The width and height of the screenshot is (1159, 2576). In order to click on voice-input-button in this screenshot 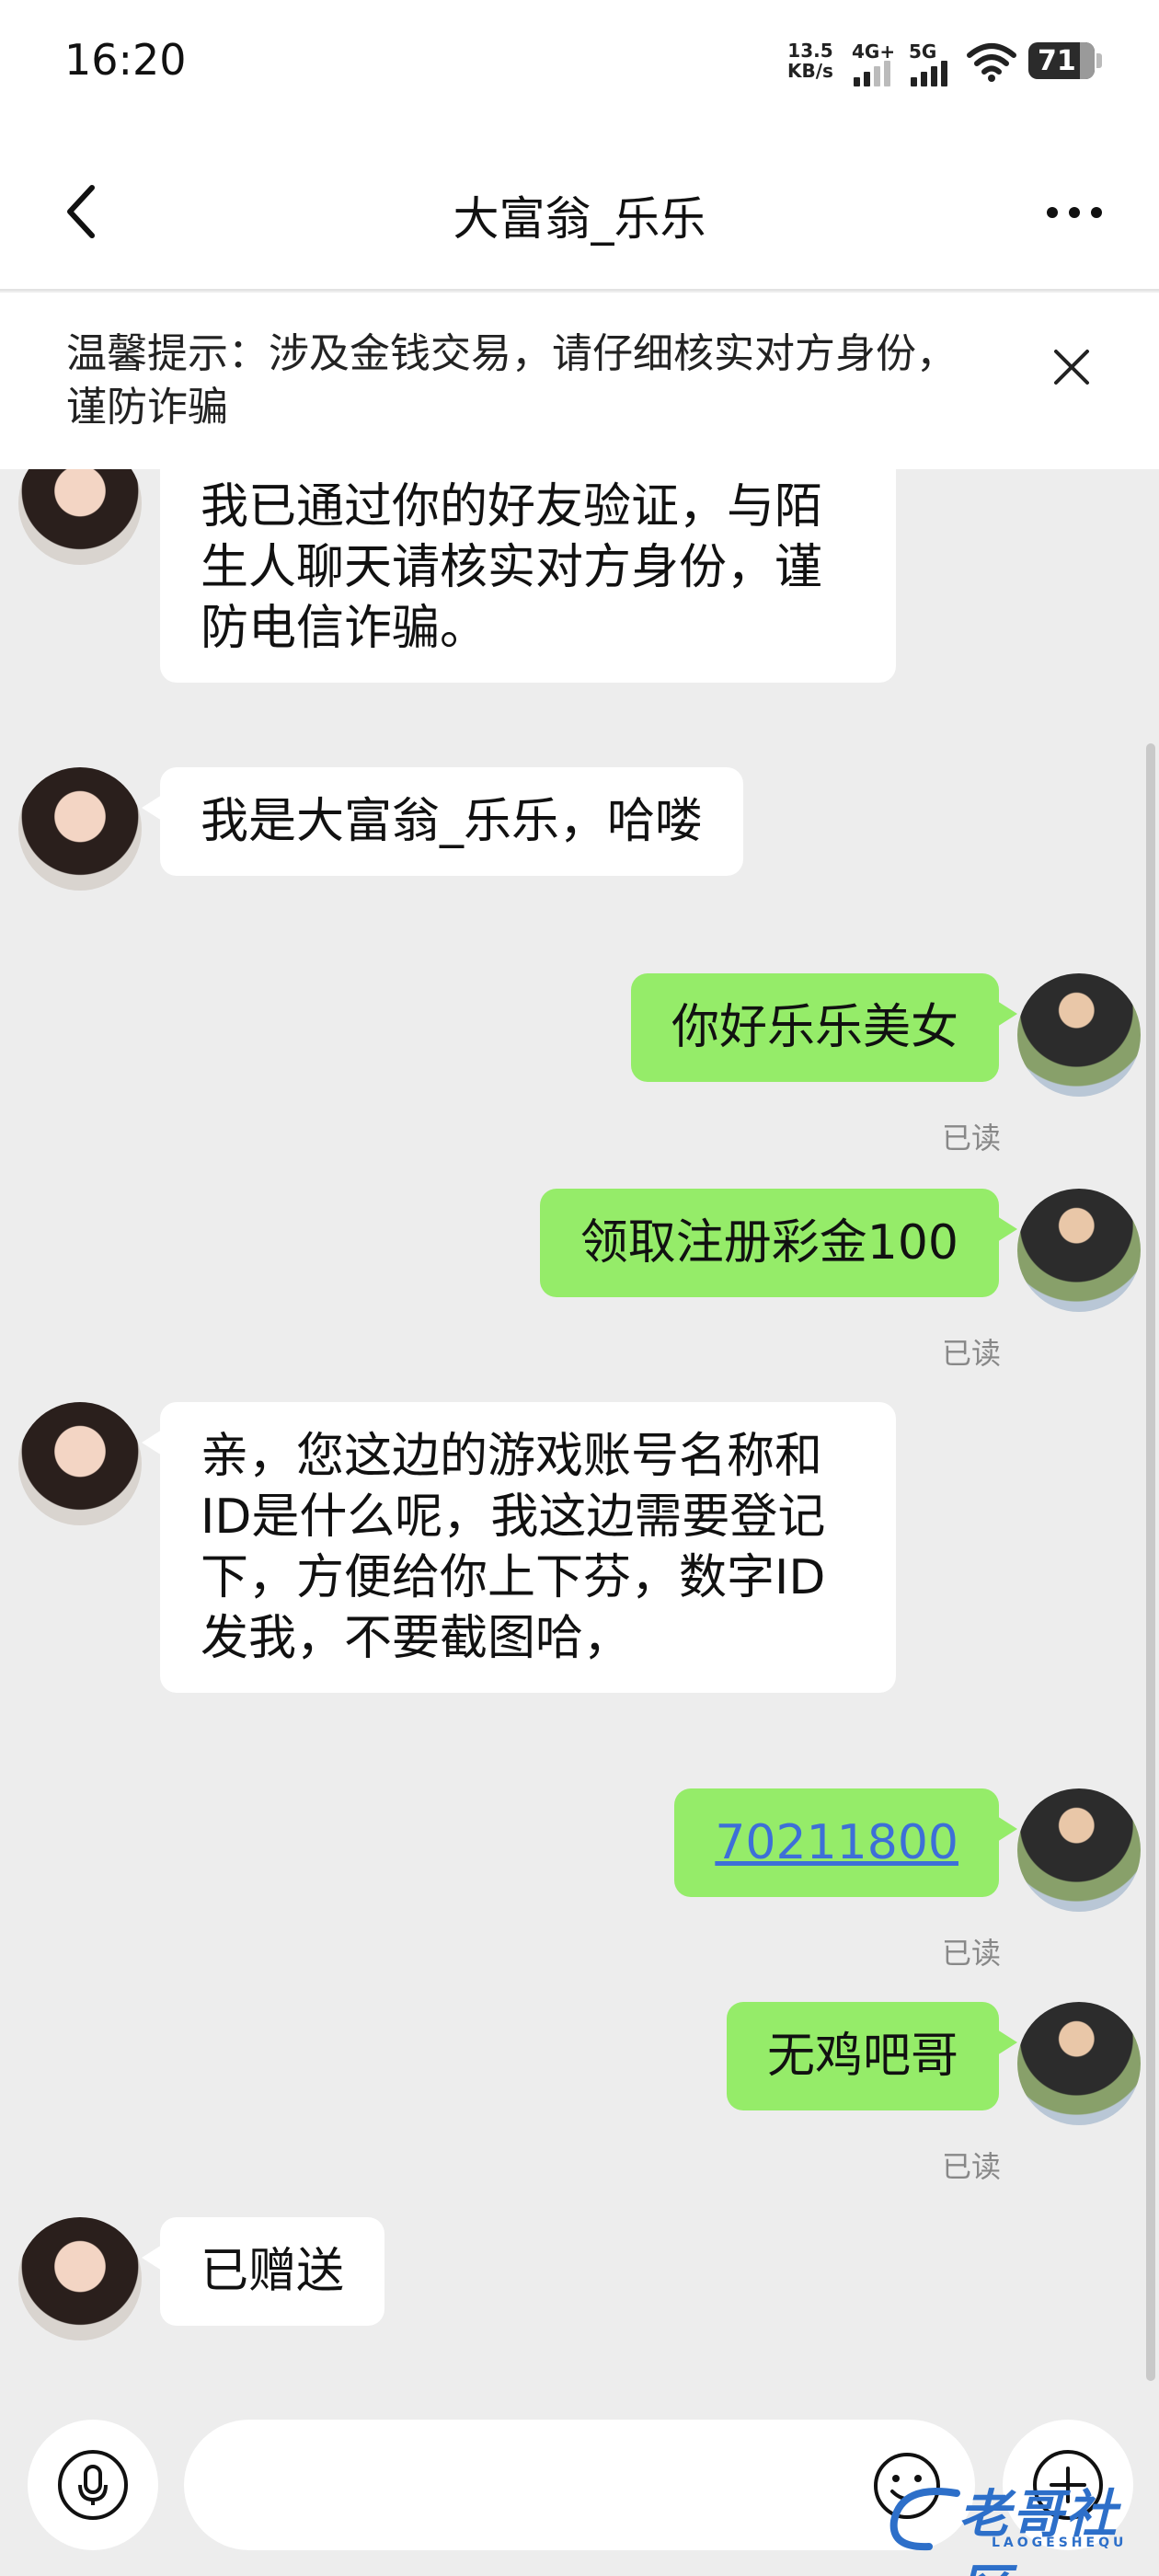, I will do `click(93, 2485)`.